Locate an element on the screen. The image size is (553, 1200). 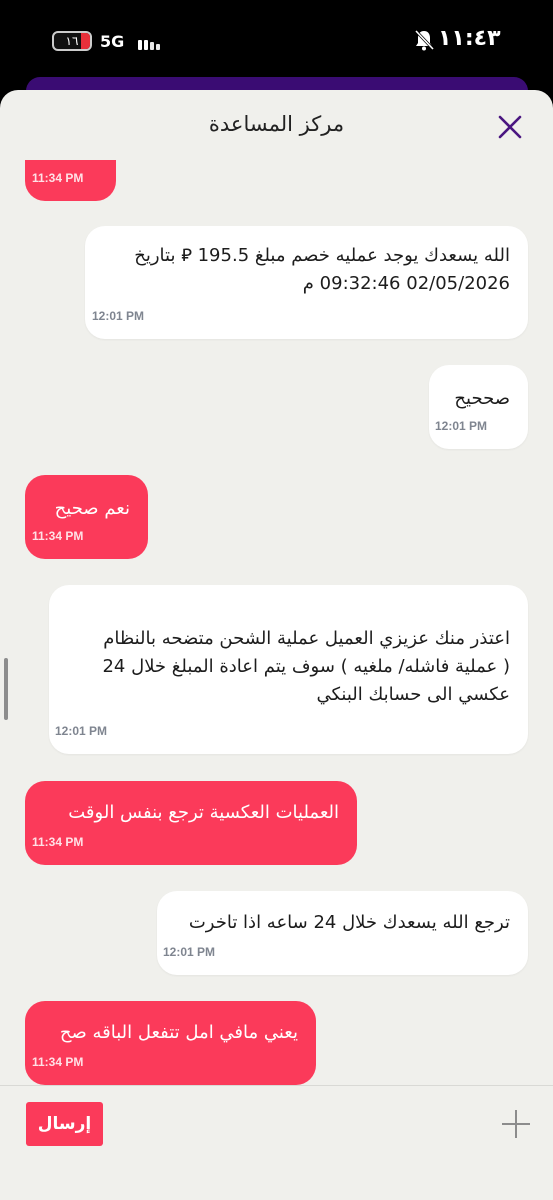
message-text: نعم صحيح is located at coordinates (92, 508).